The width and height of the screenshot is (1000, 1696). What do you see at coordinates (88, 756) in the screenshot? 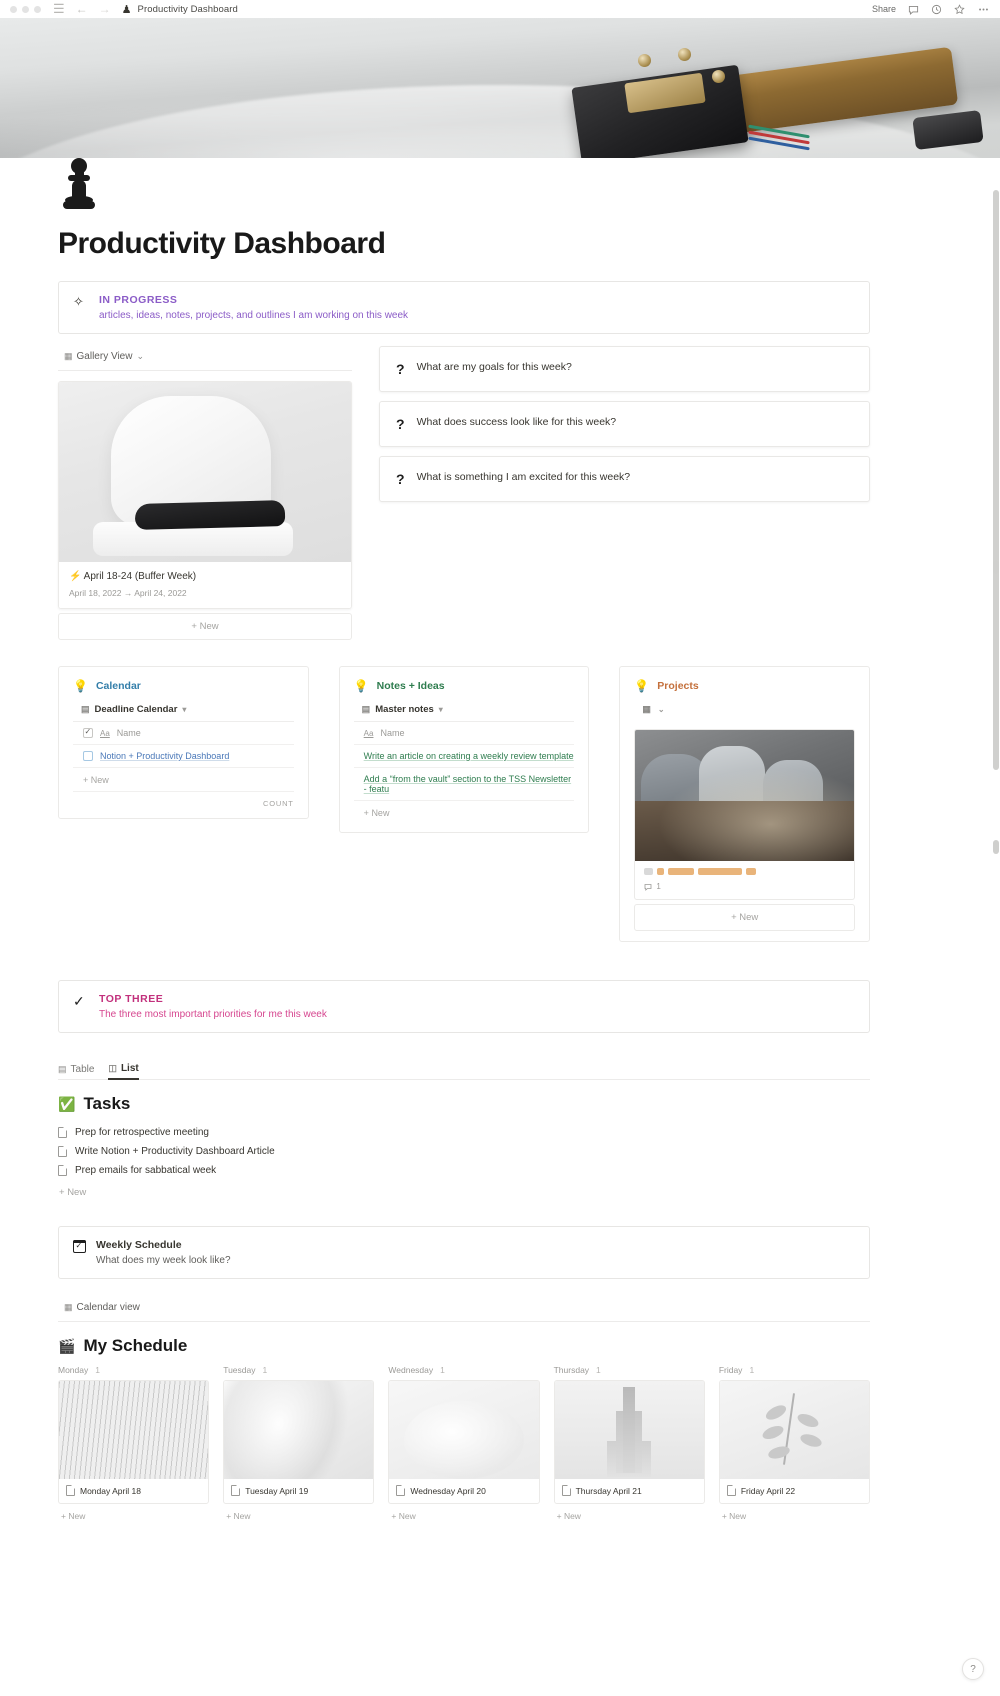
I see `row-checkbox` at bounding box center [88, 756].